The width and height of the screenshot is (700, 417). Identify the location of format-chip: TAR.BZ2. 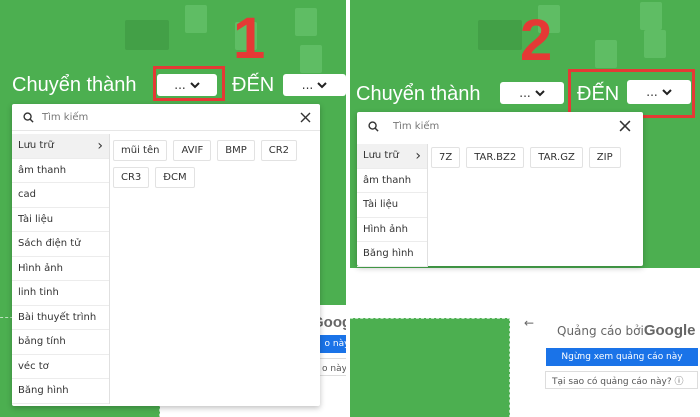
(495, 157).